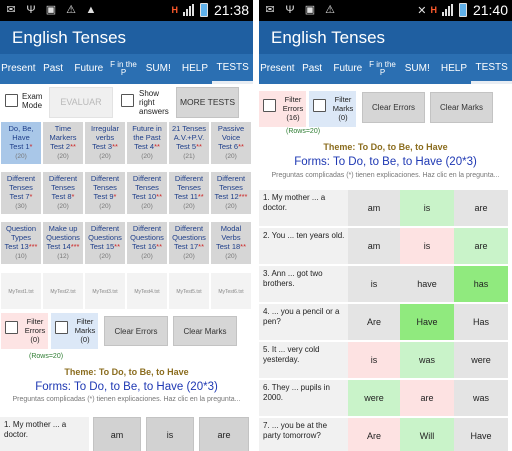 The width and height of the screenshot is (512, 451). I want to click on my-test-file: MyTest3.txt, so click(105, 291).